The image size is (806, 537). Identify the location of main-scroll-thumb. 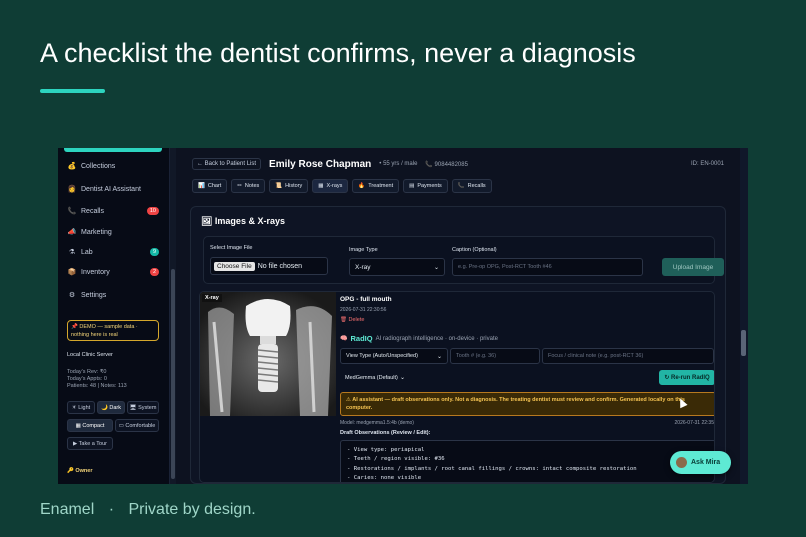
(743, 343).